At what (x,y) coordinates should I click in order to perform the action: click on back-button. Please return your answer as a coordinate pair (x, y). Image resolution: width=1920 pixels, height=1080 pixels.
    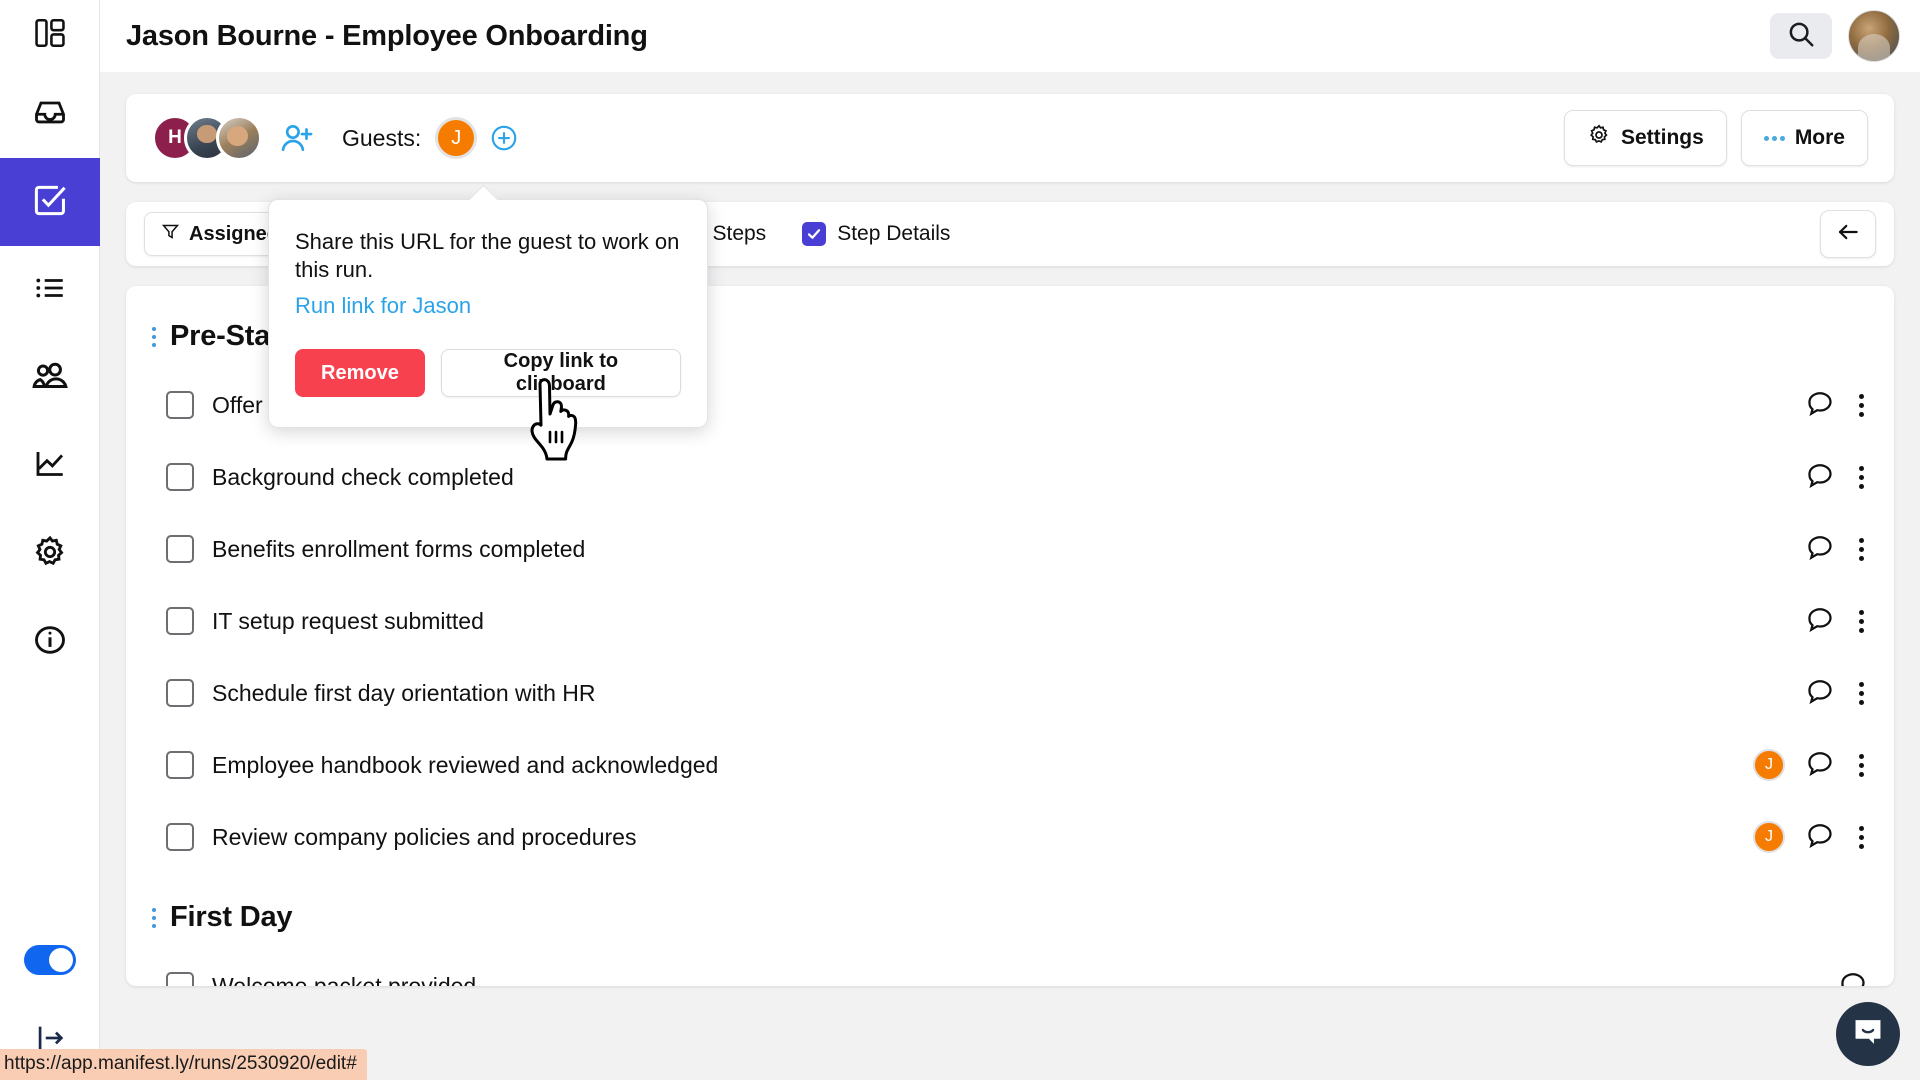
    Looking at the image, I should click on (1848, 234).